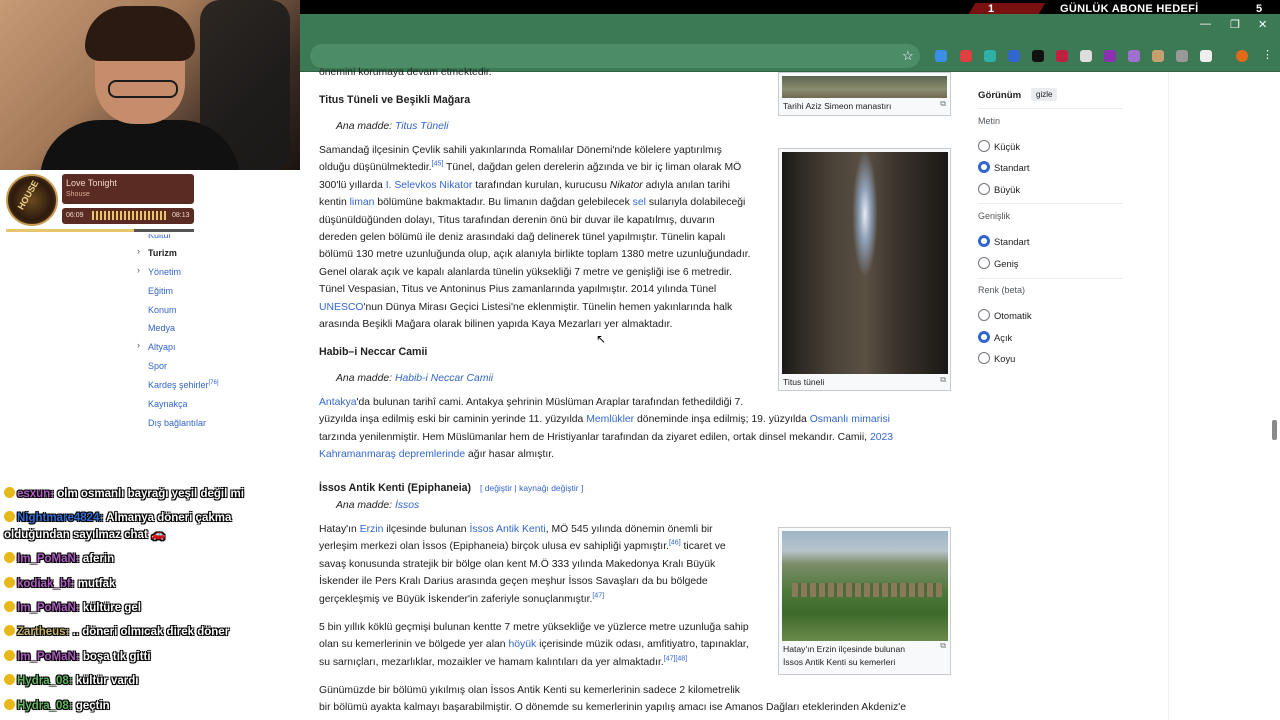 This screenshot has width=1280, height=720. I want to click on minimize-icon: —, so click(1205, 24).